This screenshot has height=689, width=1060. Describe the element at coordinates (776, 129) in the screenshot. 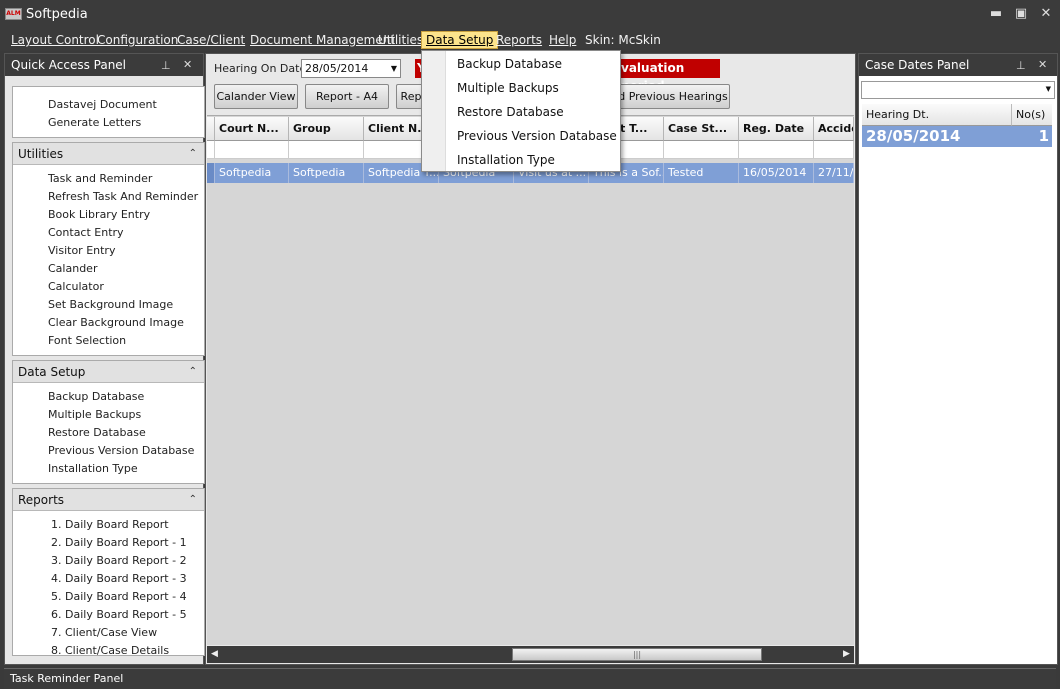

I see `col-reg-date: Reg. Date` at that location.